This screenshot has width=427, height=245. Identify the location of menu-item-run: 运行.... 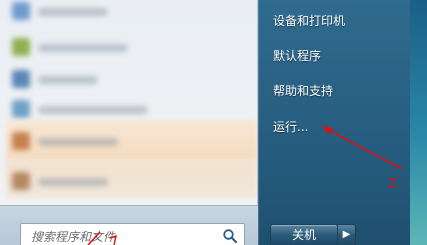
(290, 126).